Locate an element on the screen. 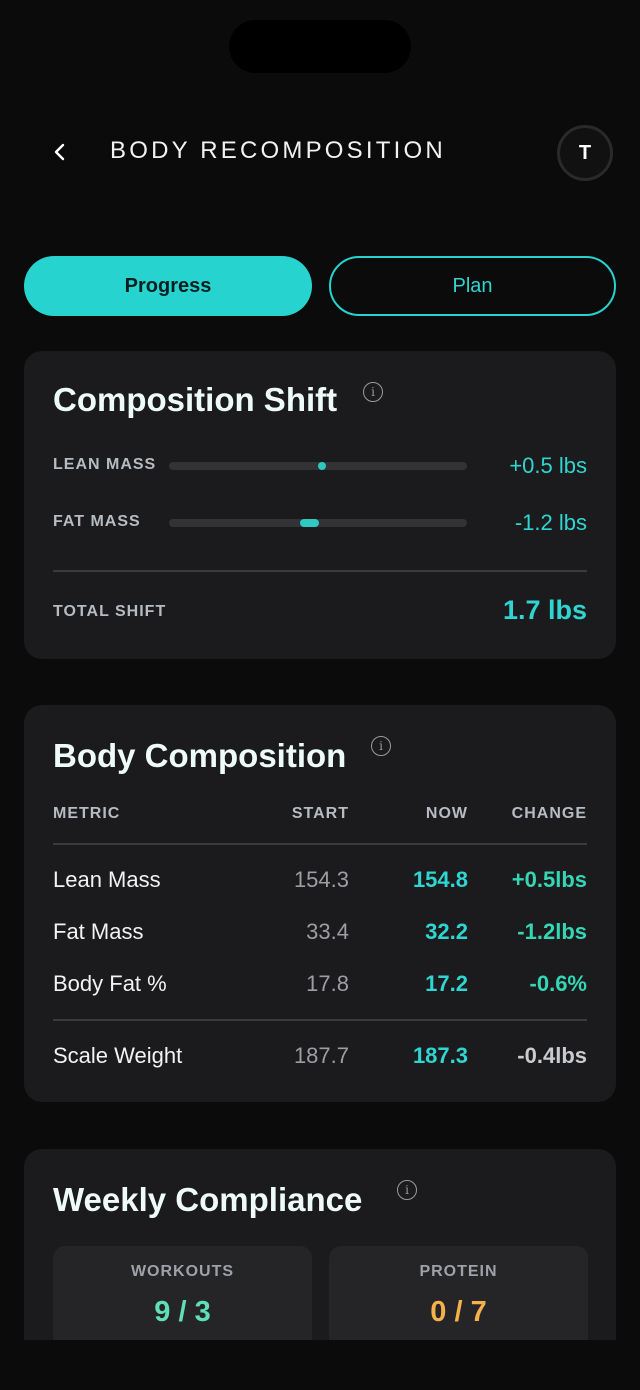  card-title: Body Composition is located at coordinates (200, 755).